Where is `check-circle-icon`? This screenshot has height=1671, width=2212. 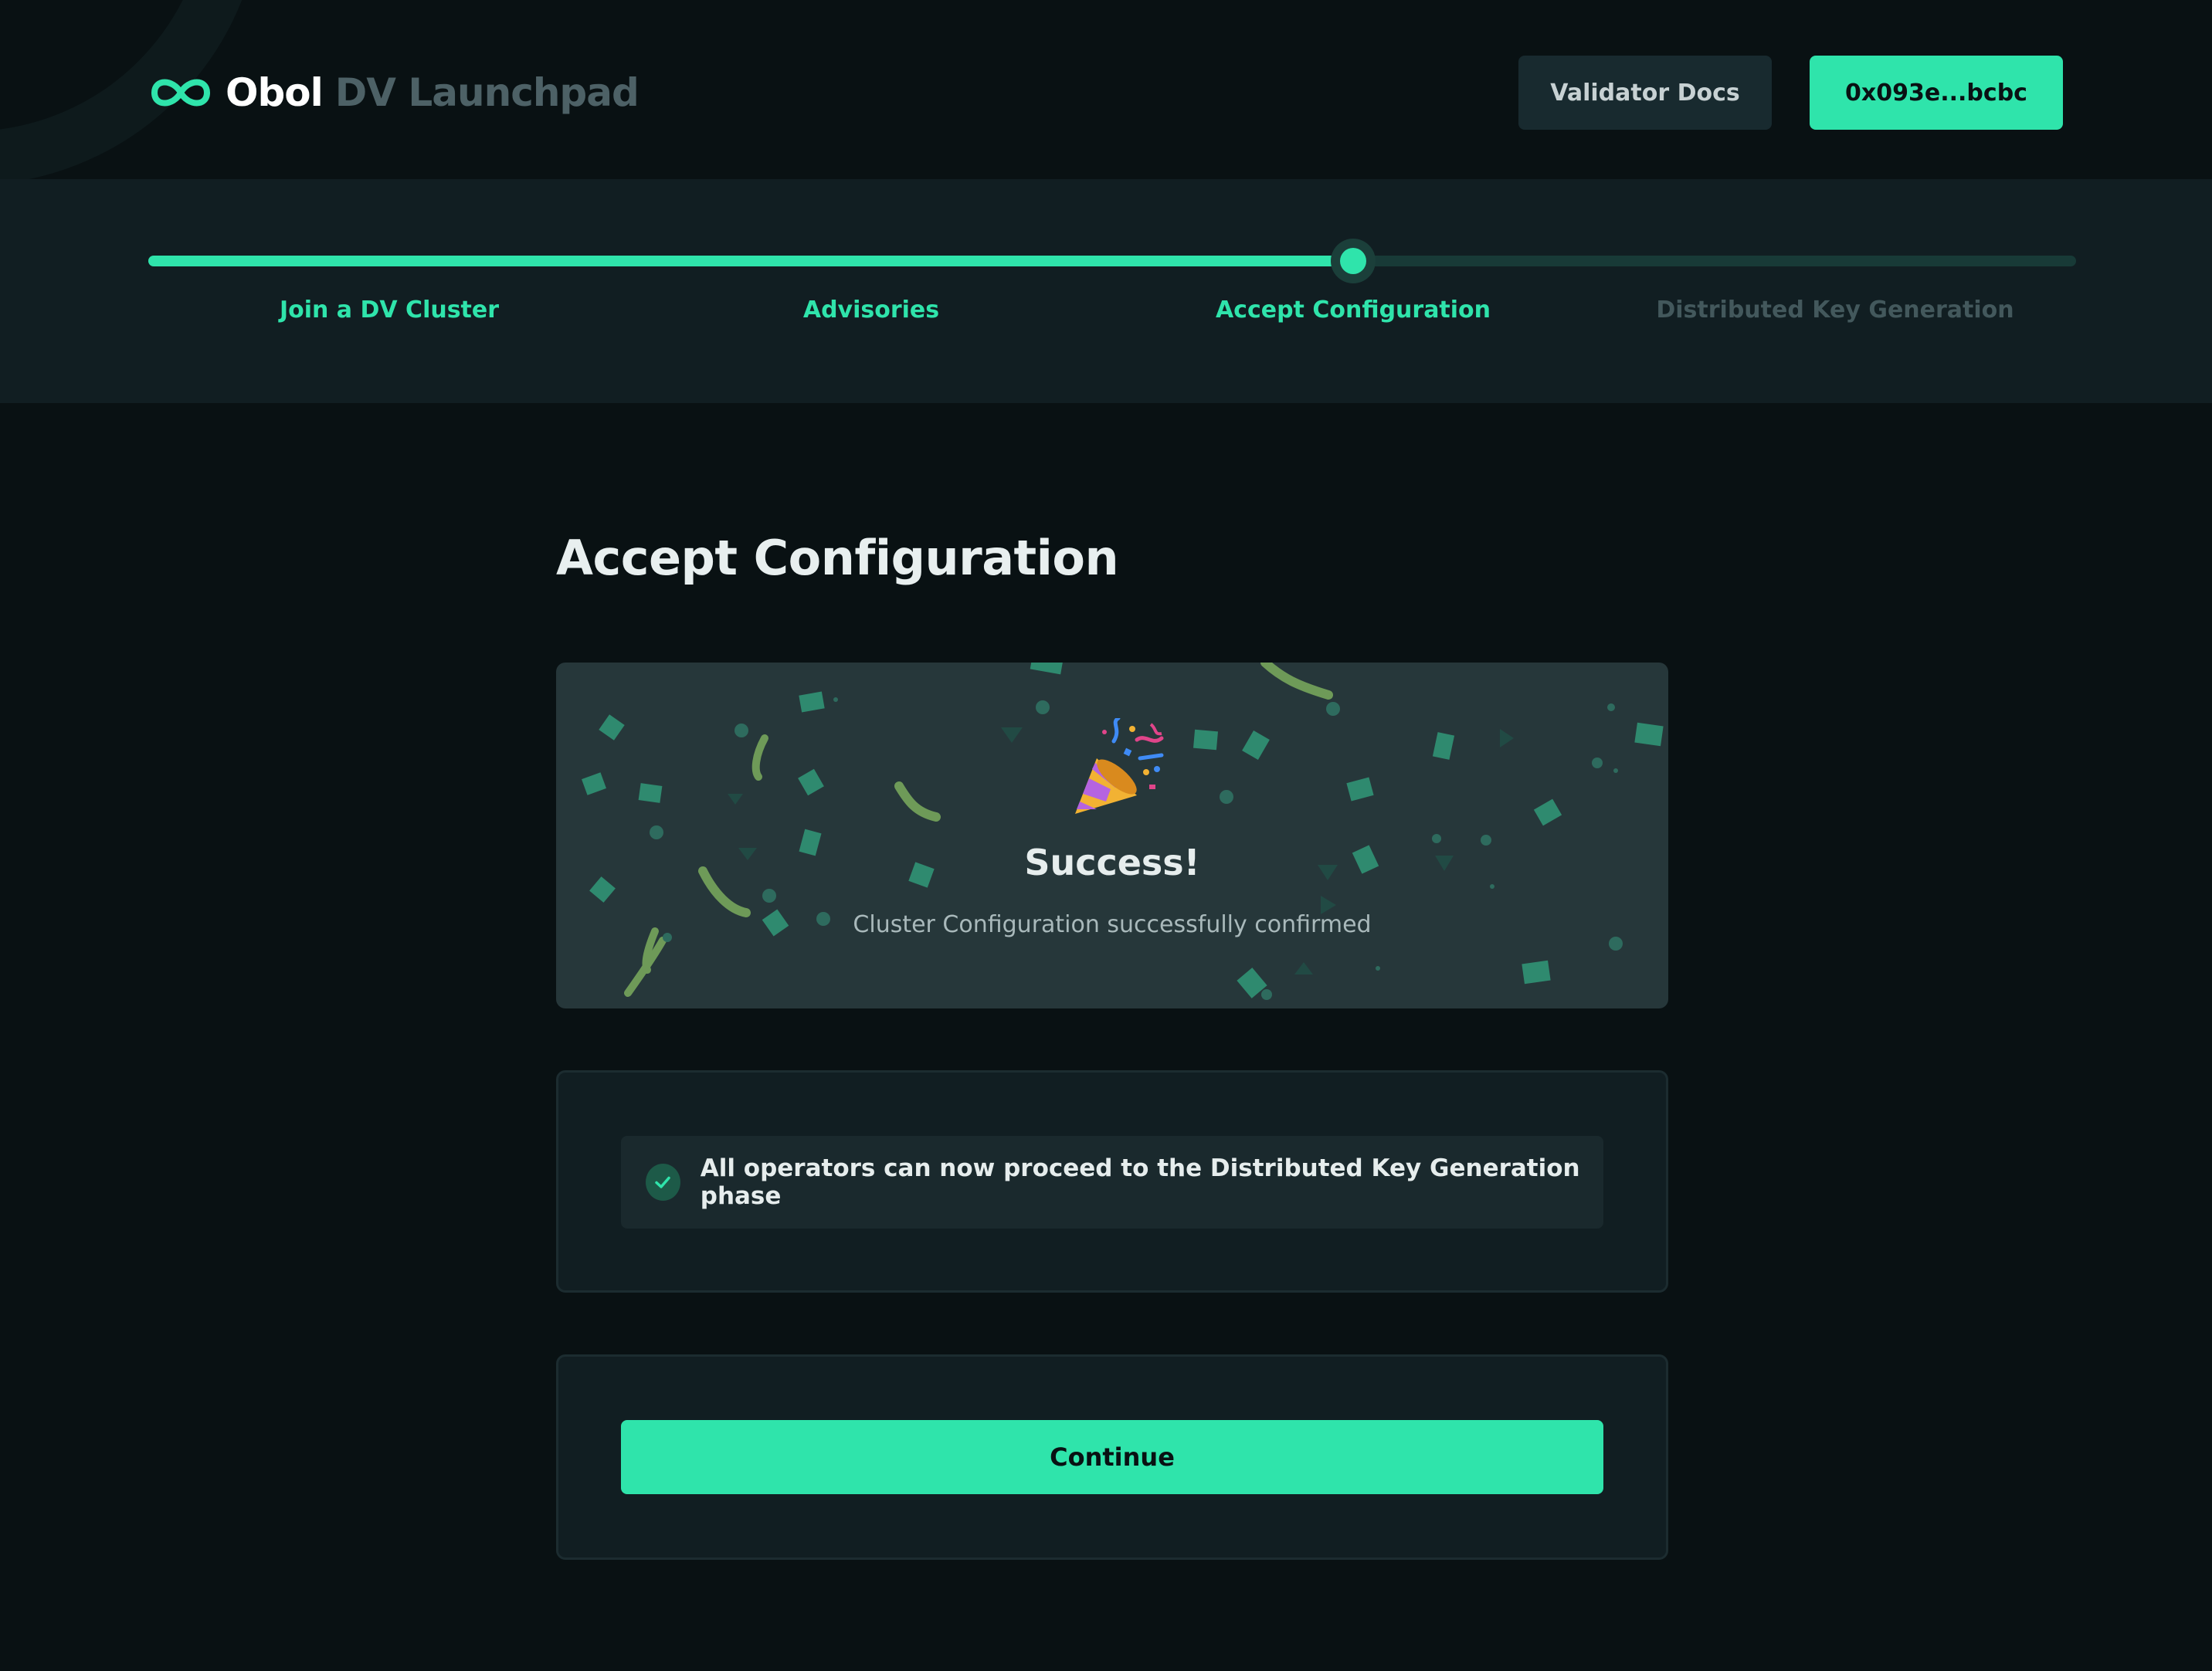 check-circle-icon is located at coordinates (663, 1182).